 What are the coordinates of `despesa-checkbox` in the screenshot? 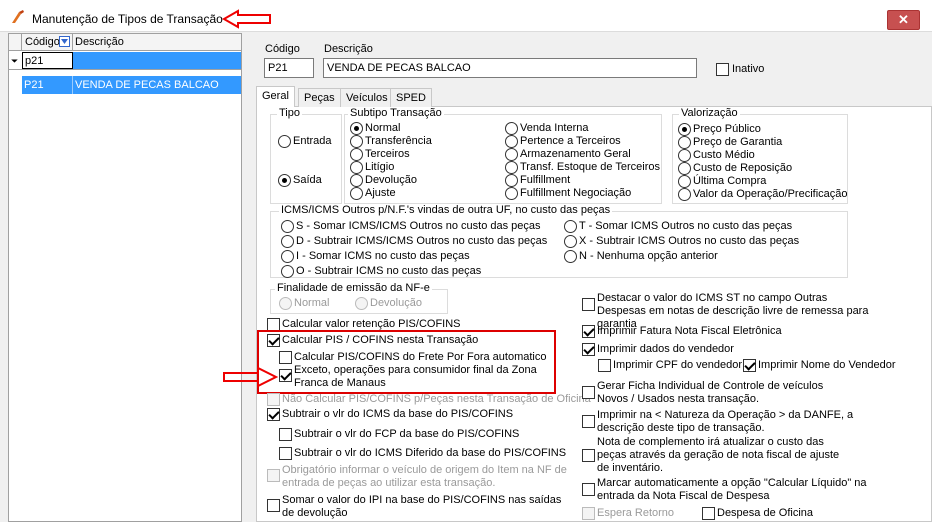 It's located at (708, 513).